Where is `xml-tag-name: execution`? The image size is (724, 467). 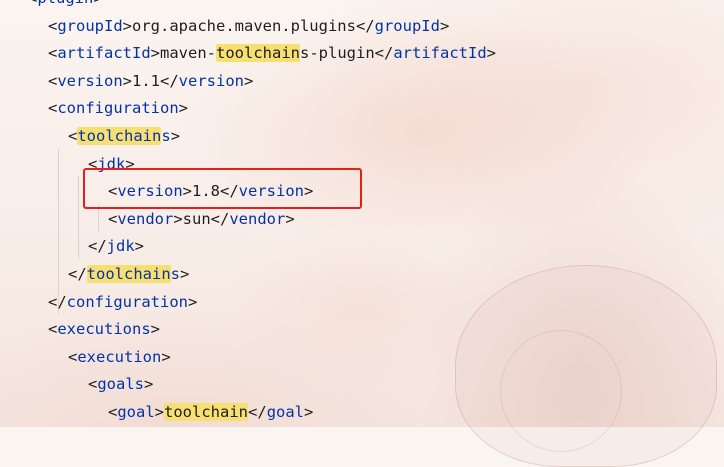
xml-tag-name: execution is located at coordinates (119, 356).